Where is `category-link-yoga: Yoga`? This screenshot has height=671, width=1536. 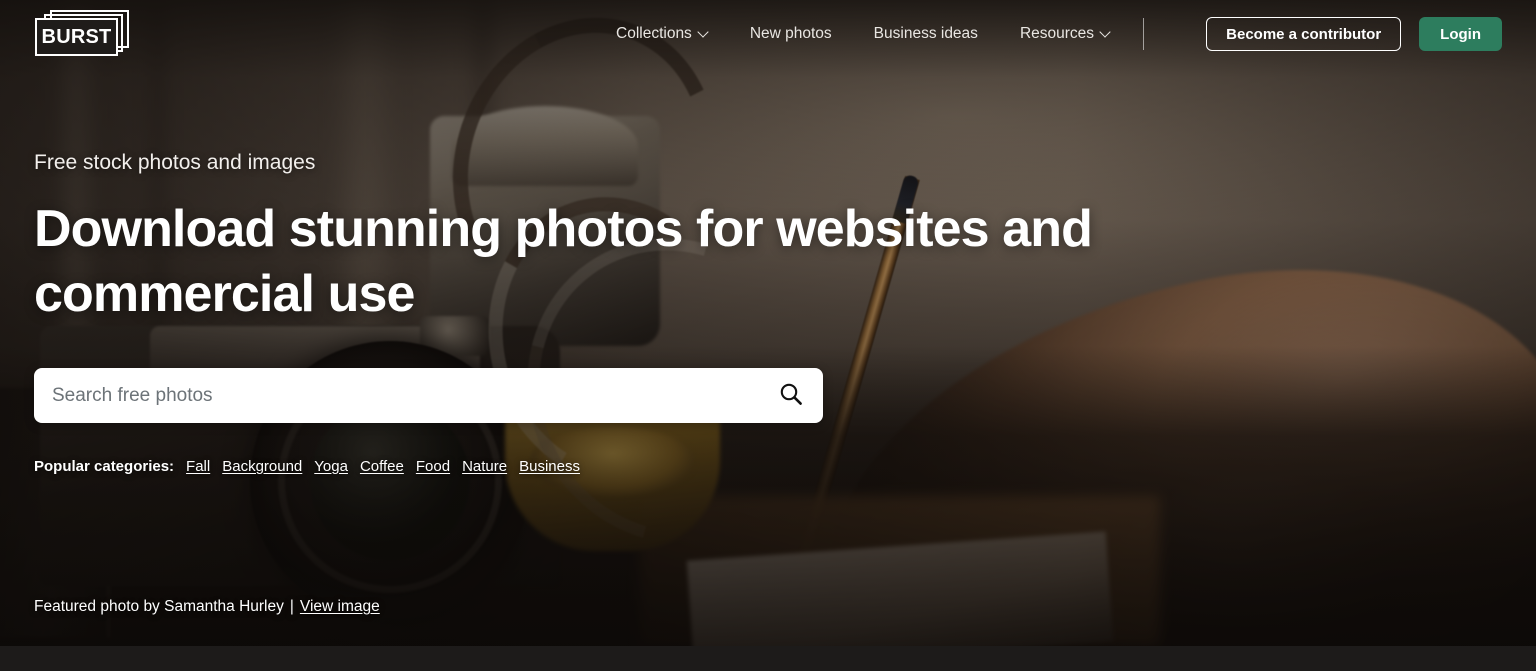 category-link-yoga: Yoga is located at coordinates (331, 466).